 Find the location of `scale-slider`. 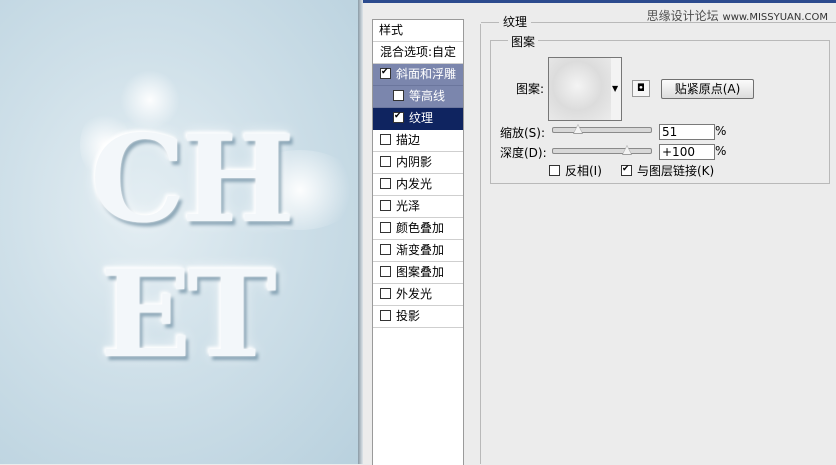

scale-slider is located at coordinates (602, 129).